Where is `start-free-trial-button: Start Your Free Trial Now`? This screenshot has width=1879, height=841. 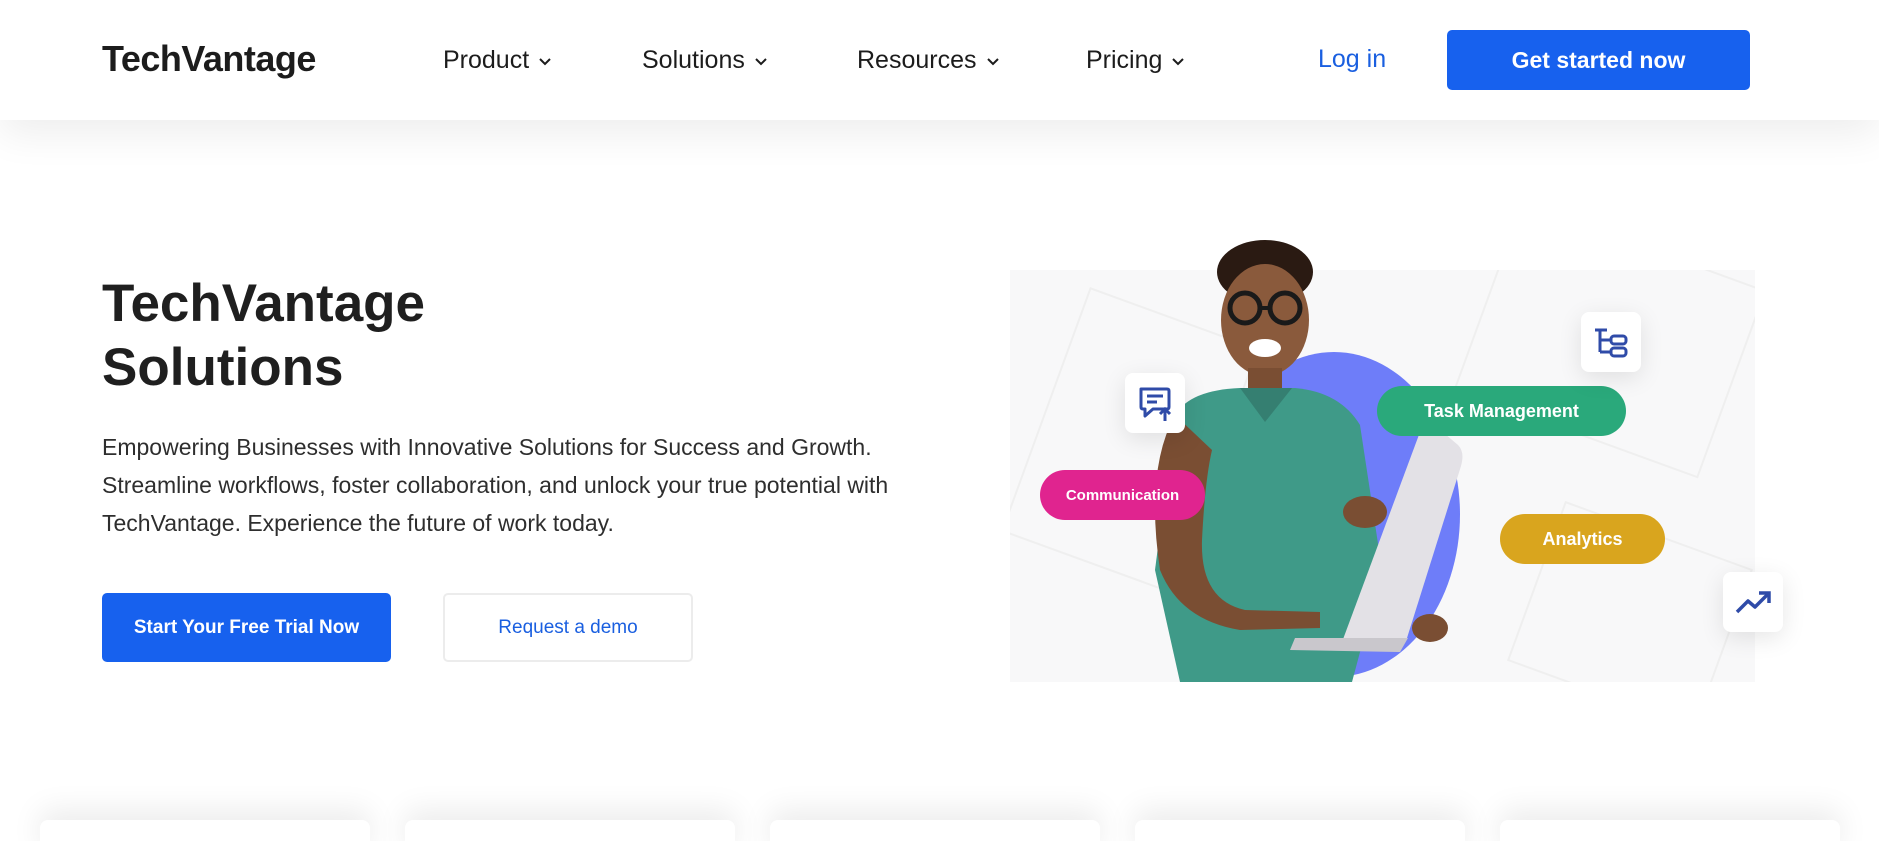 start-free-trial-button: Start Your Free Trial Now is located at coordinates (246, 627).